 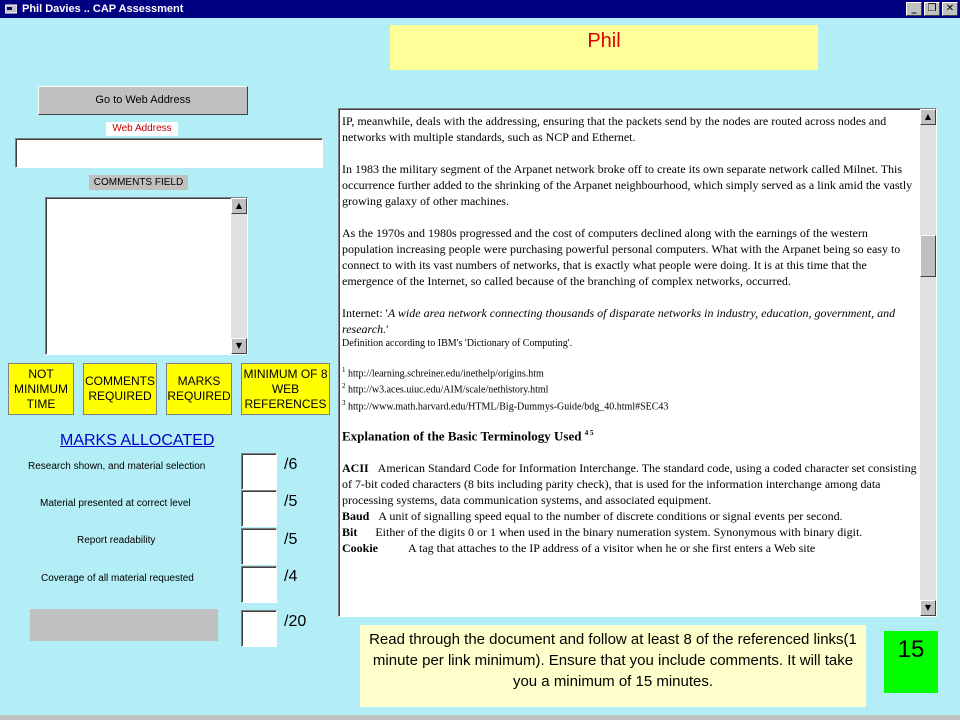 I want to click on web-address-label: Web Address, so click(x=142, y=129).